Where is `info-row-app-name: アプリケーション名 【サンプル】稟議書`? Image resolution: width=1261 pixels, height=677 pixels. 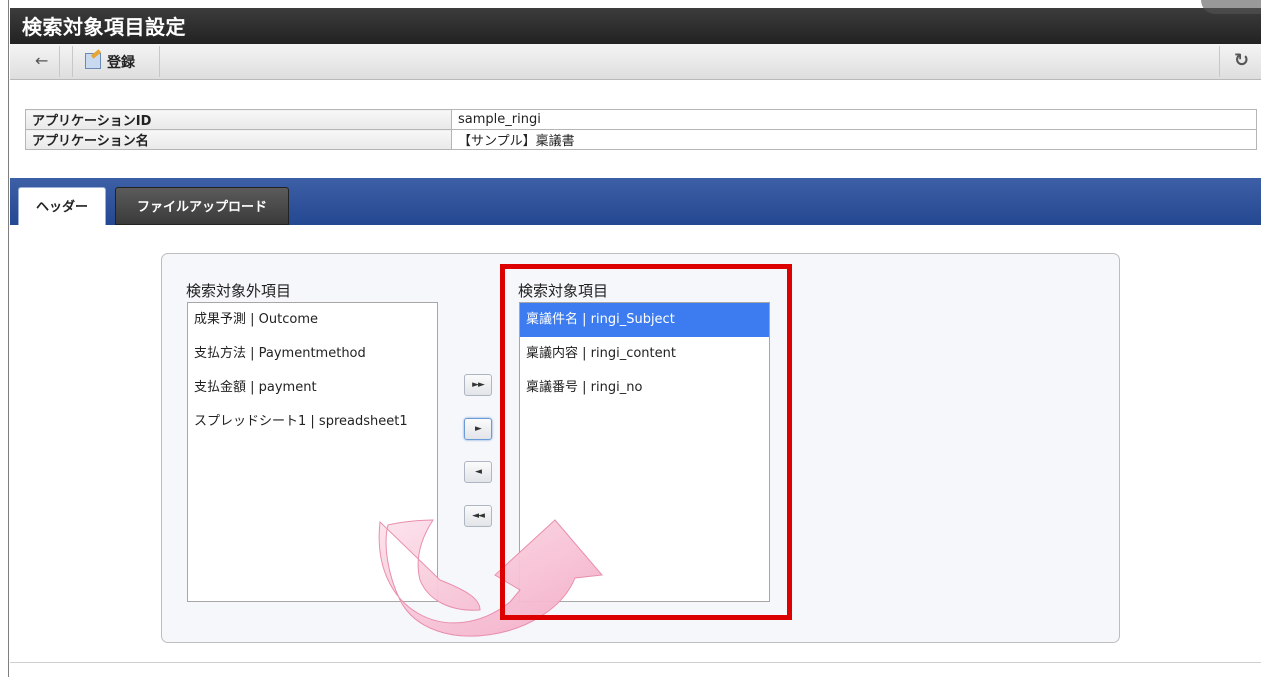
info-row-app-name: アプリケーション名 【サンプル】稟議書 is located at coordinates (641, 139).